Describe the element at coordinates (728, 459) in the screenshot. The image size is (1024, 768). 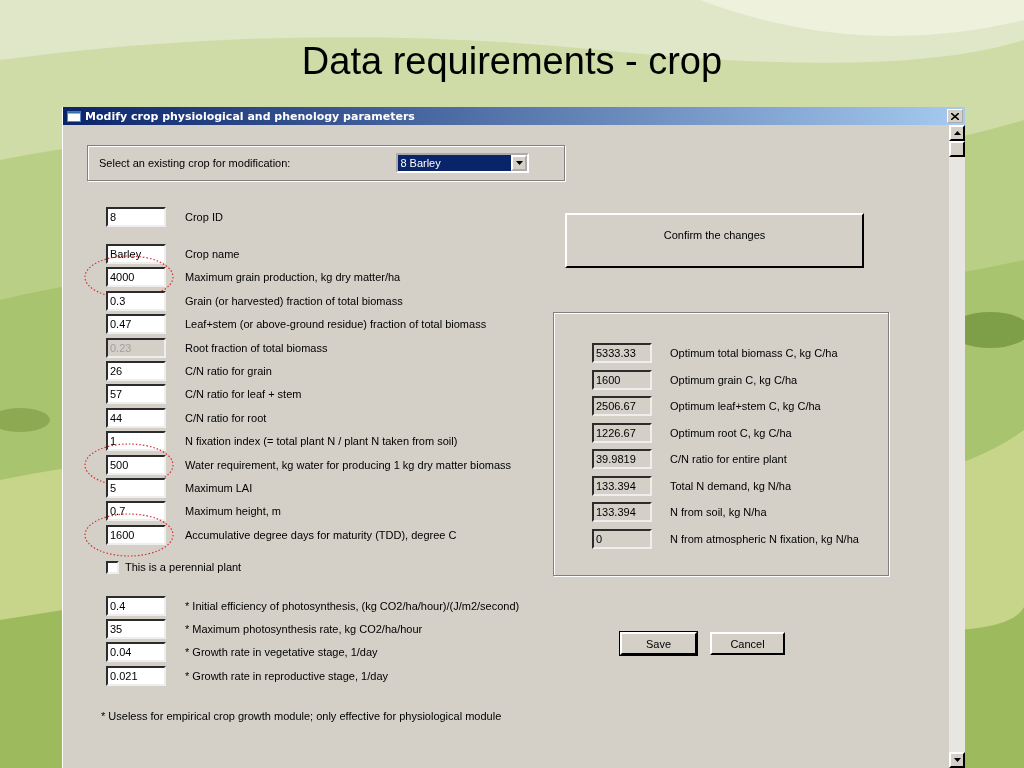
I see `result-label: C/N ratio for entire plant` at that location.